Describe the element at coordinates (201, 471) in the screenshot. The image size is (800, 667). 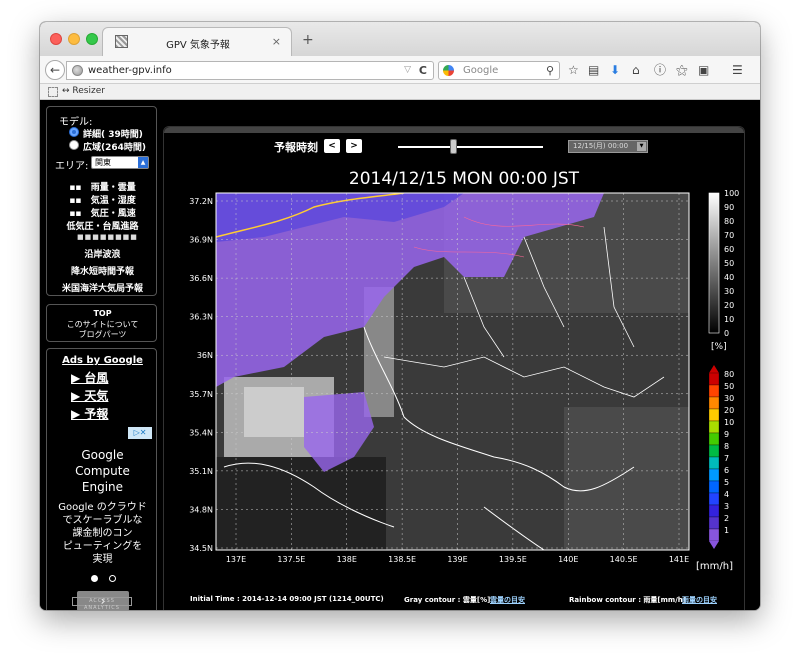
I see `lat-label: 35.1N` at that location.